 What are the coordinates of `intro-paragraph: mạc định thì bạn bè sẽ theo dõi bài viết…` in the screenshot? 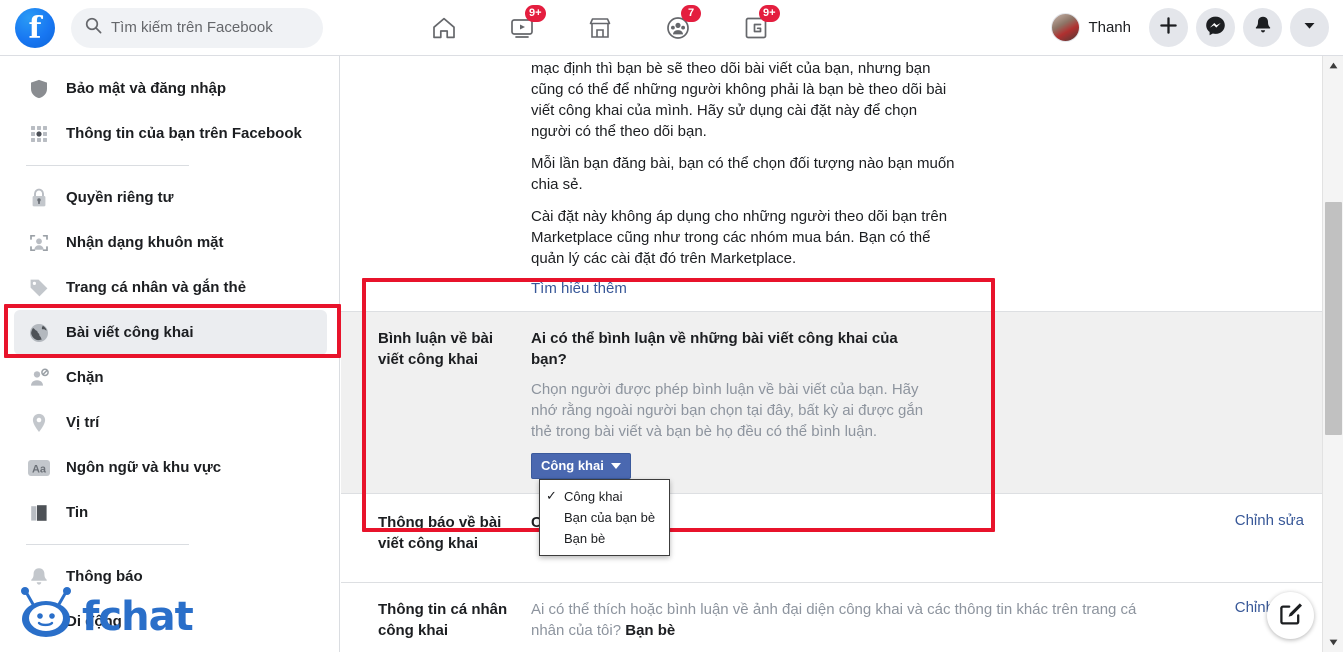 It's located at (739, 100).